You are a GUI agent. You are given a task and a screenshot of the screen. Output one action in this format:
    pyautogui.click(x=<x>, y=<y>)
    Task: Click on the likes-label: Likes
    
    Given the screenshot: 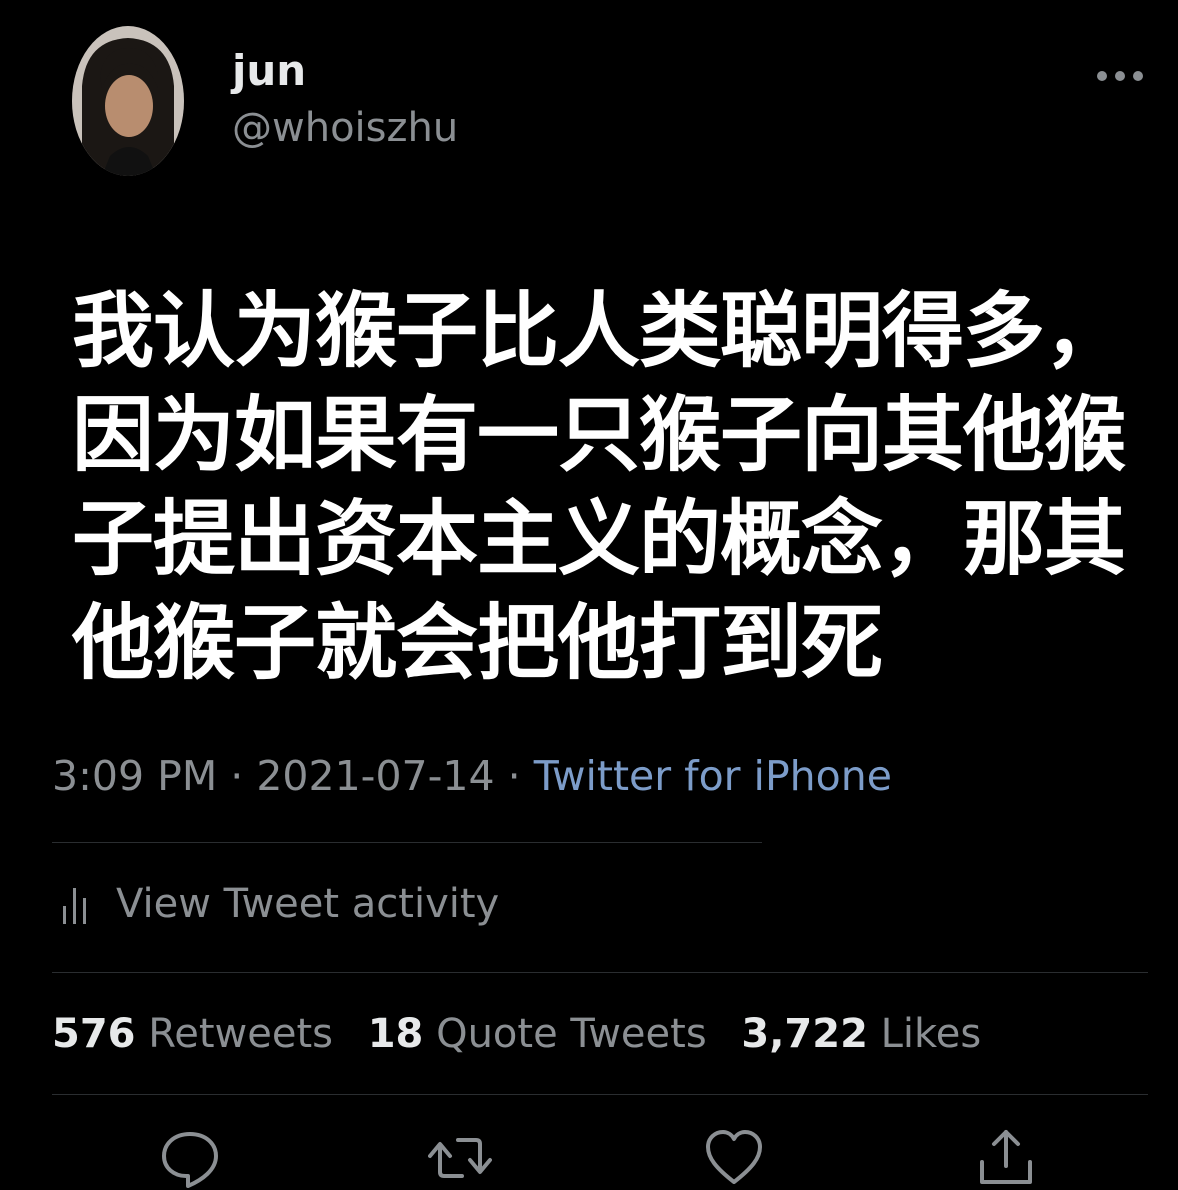 What is the action you would take?
    pyautogui.click(x=931, y=1034)
    